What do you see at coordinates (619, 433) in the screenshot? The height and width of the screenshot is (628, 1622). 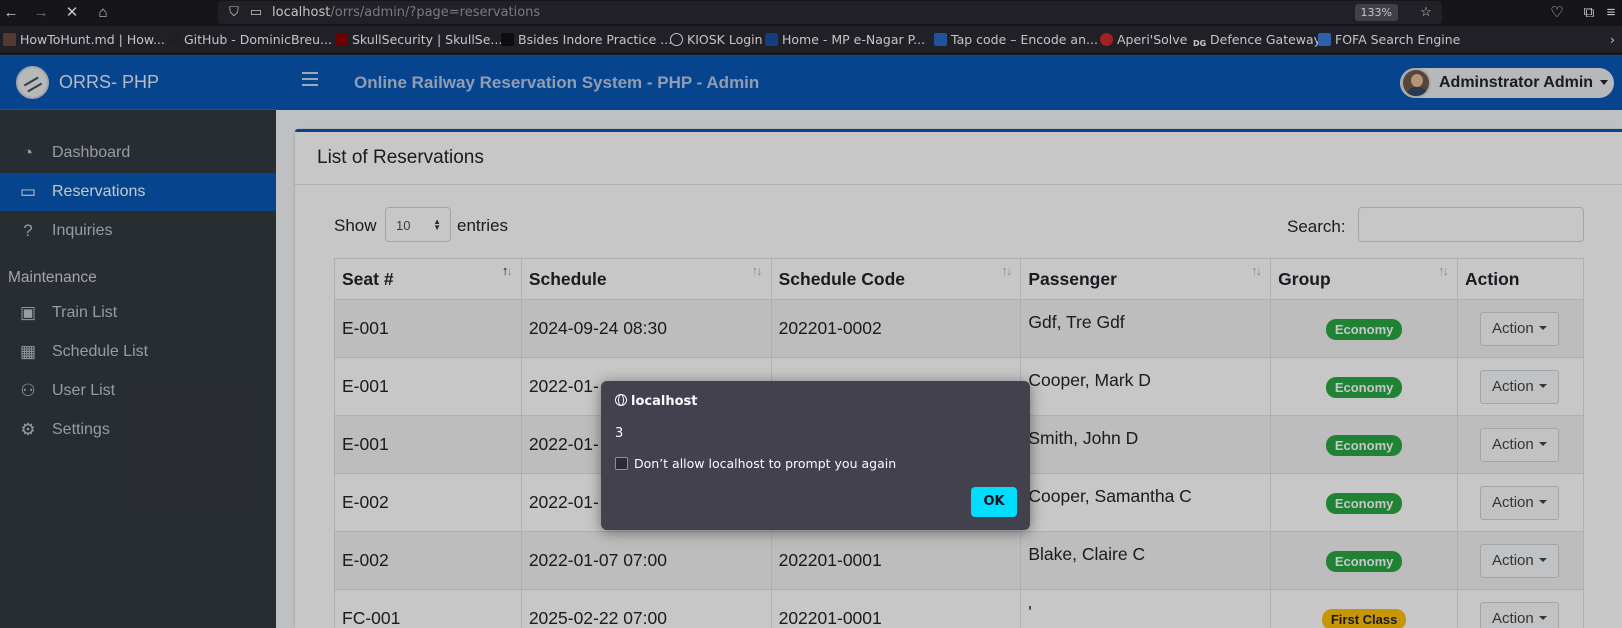 I see `dialog-message: 3` at bounding box center [619, 433].